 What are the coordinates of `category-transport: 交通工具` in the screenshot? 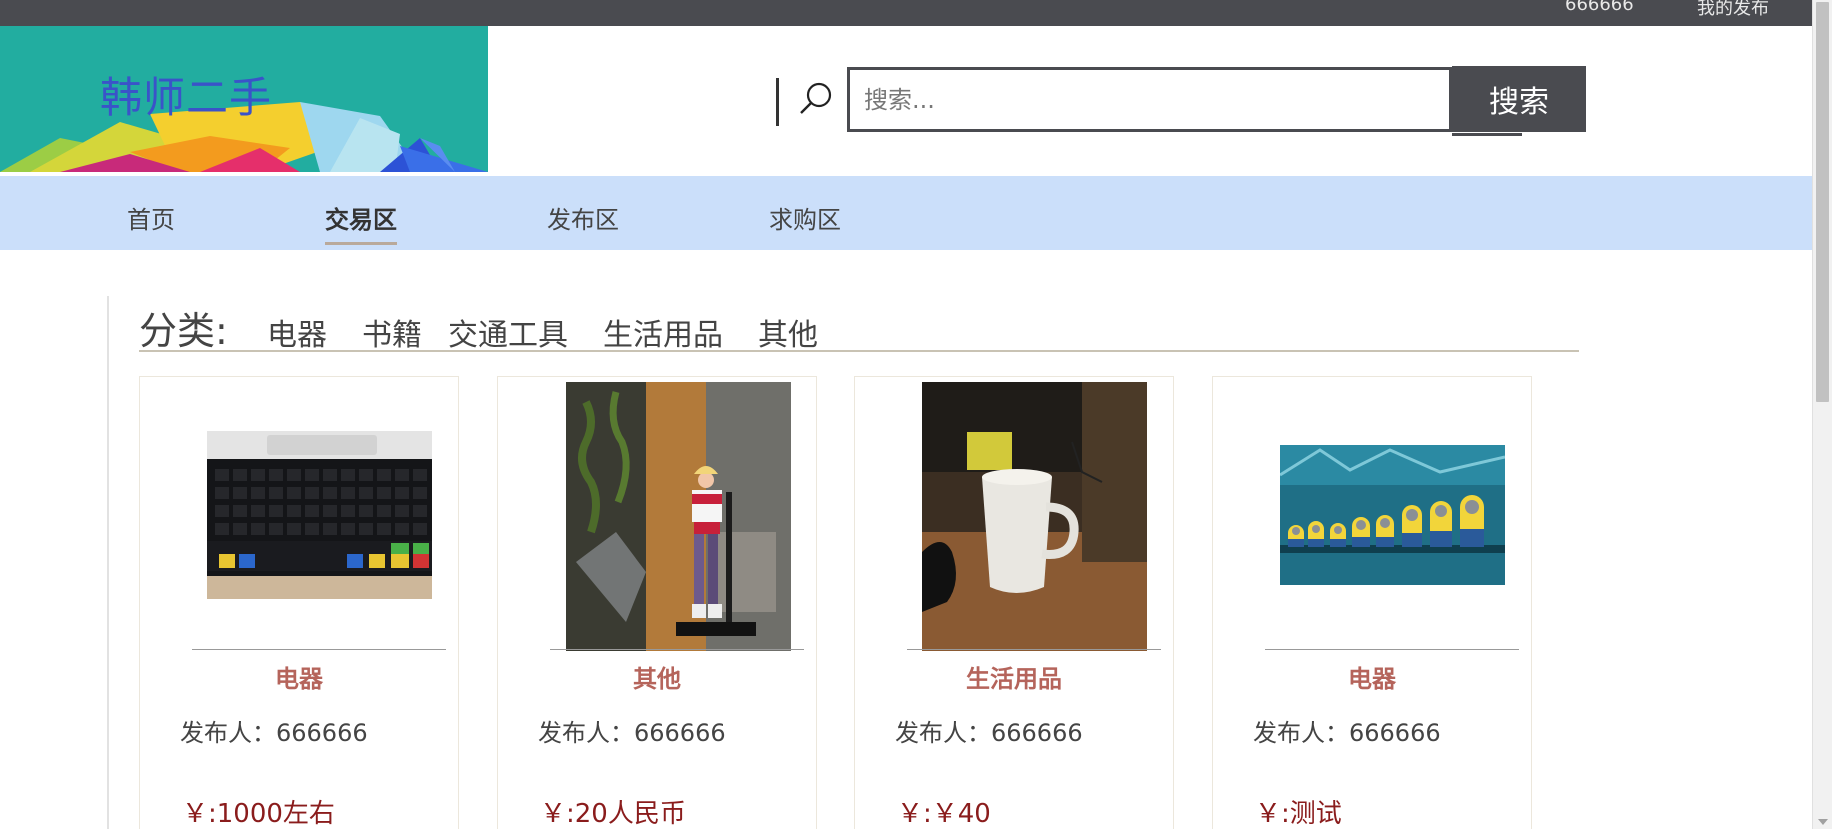 It's located at (508, 332).